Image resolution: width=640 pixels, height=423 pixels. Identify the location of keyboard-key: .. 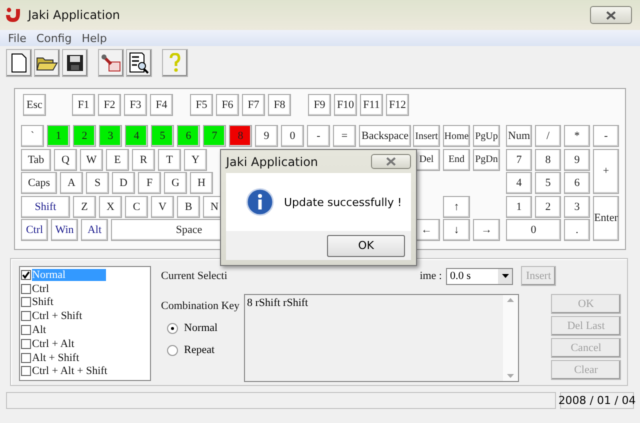
(577, 230).